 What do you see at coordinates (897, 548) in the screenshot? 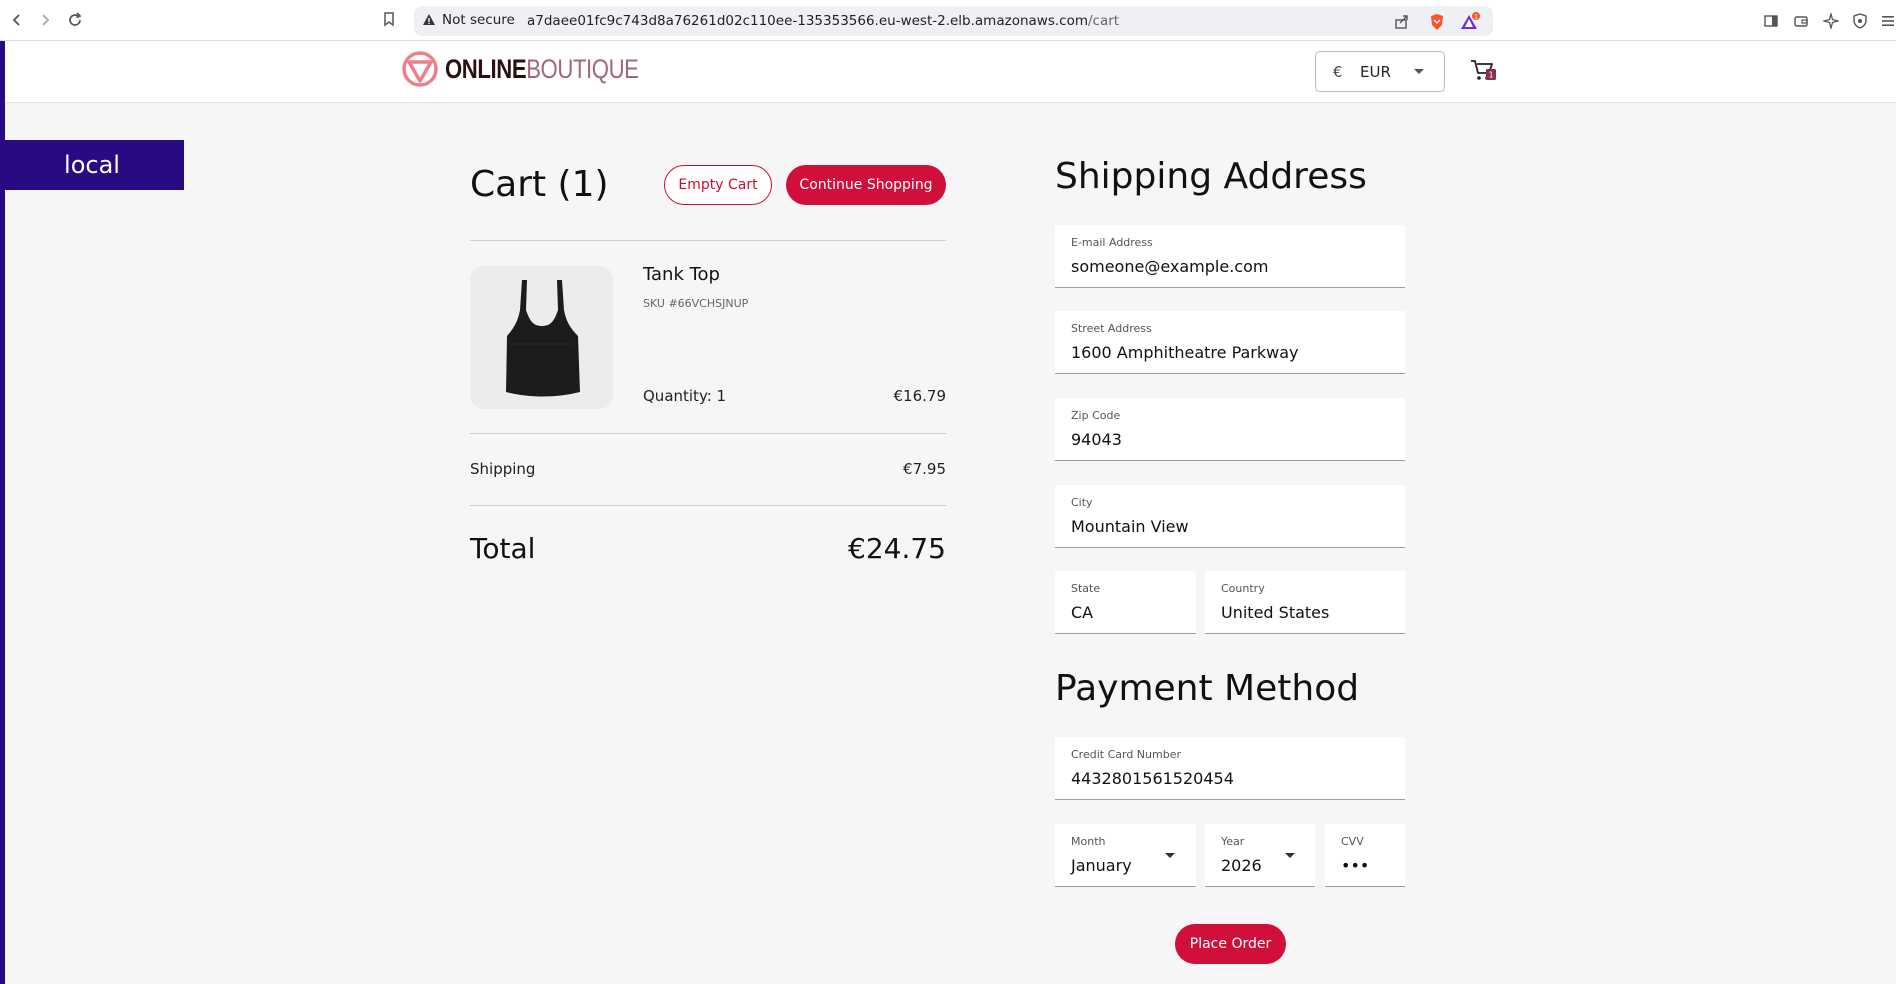
I see `total-value: €24.75` at bounding box center [897, 548].